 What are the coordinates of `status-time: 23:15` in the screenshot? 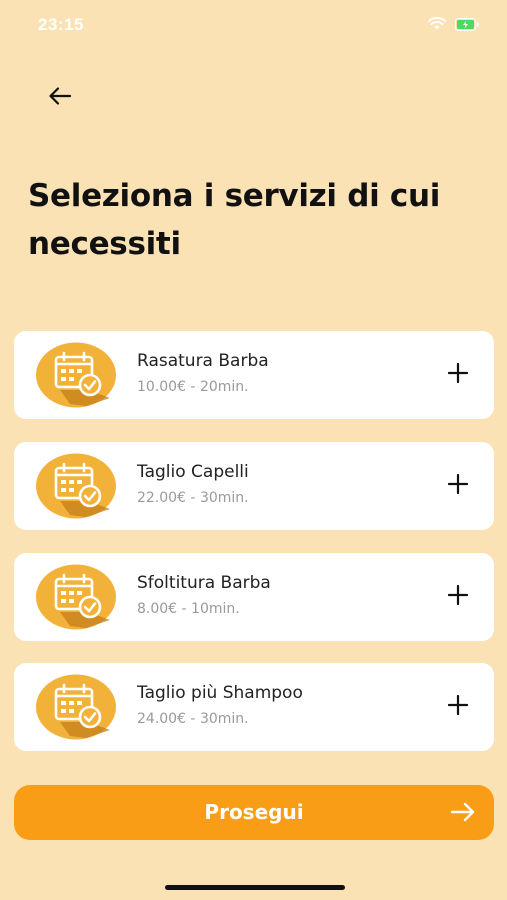 It's located at (61, 24).